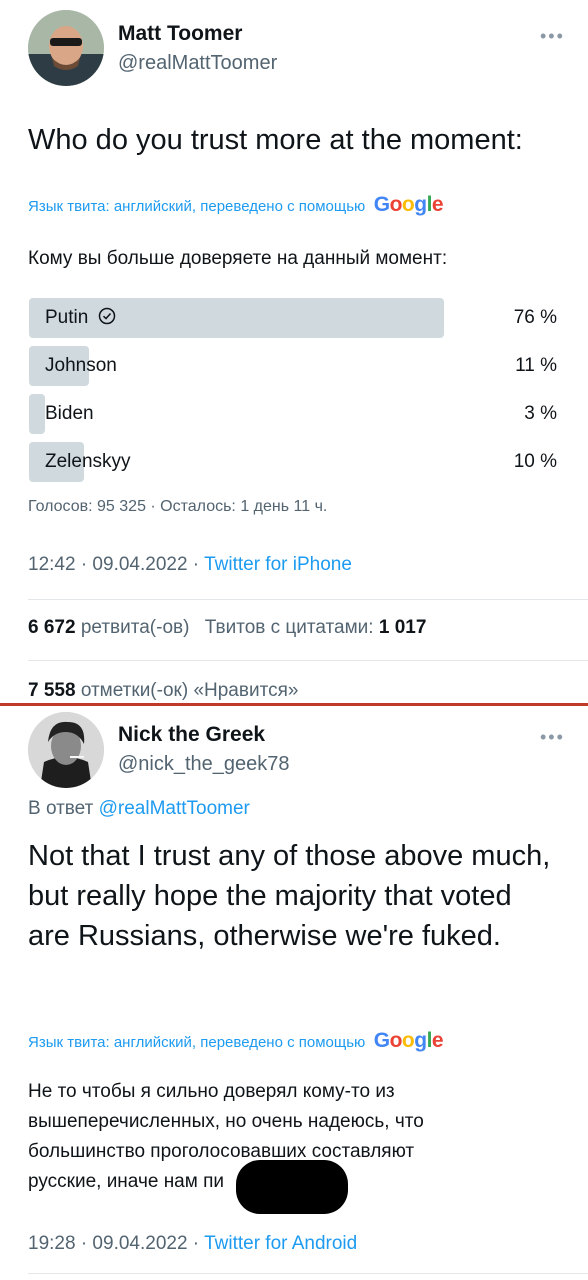 Image resolution: width=588 pixels, height=1280 pixels. What do you see at coordinates (197, 63) in the screenshot?
I see `author-handle: @realMattToomer` at bounding box center [197, 63].